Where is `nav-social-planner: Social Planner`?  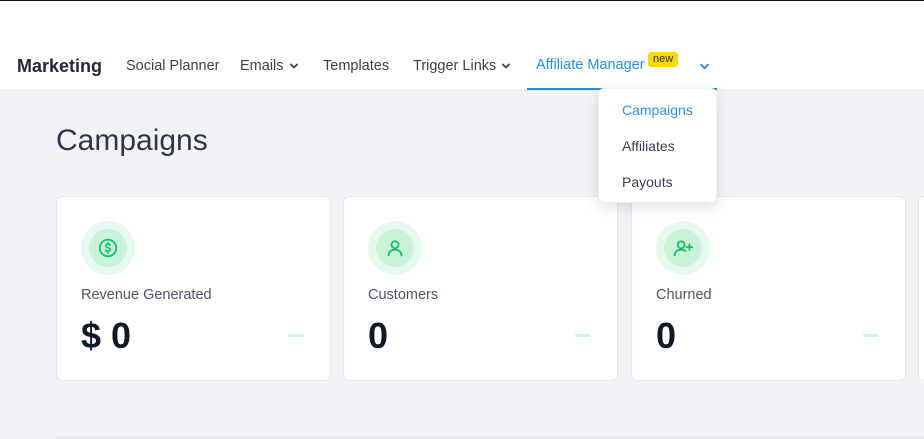
nav-social-planner: Social Planner is located at coordinates (173, 66).